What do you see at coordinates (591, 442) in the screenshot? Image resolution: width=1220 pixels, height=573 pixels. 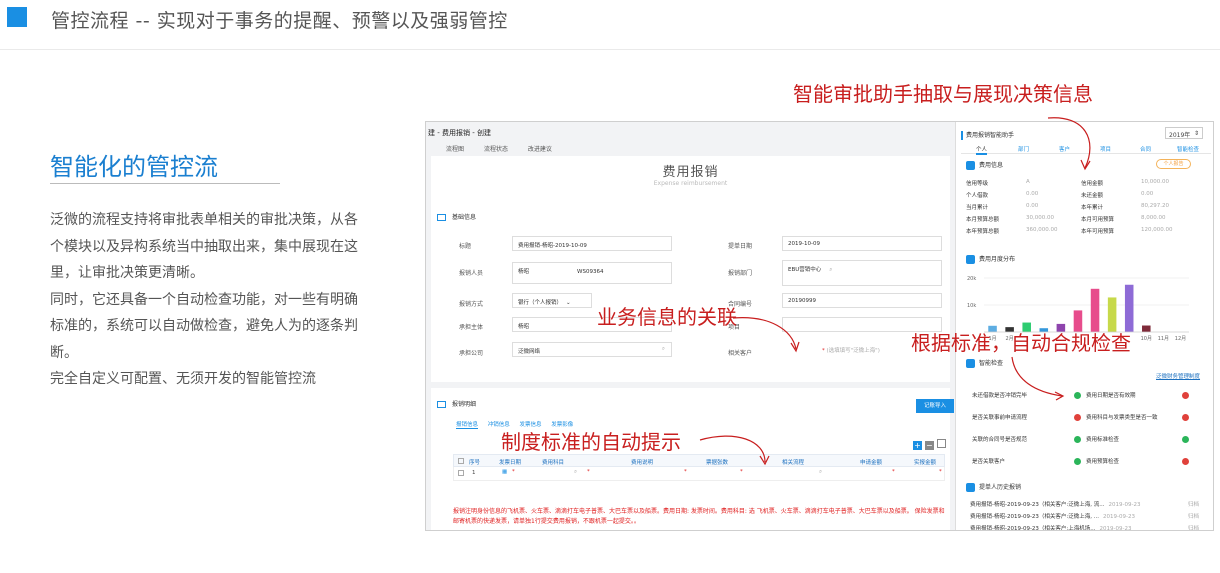 I see `annotation-policy-hint: 制度标准的自动提示` at bounding box center [591, 442].